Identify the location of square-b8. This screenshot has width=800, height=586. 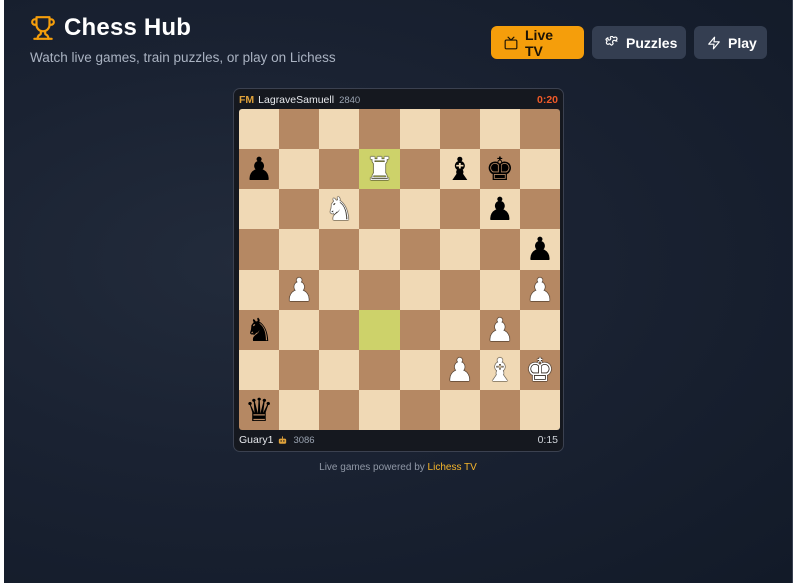
(299, 129).